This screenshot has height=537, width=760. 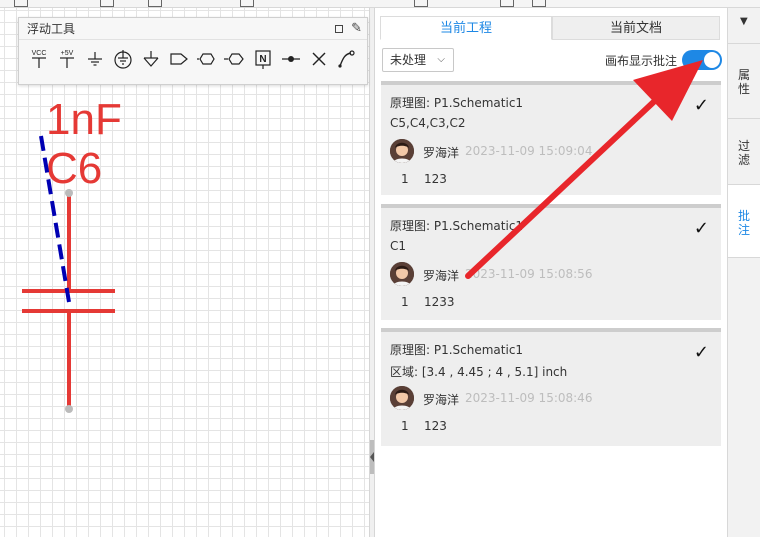 What do you see at coordinates (744, 76) in the screenshot?
I see `side-tab-properties: 属性` at bounding box center [744, 76].